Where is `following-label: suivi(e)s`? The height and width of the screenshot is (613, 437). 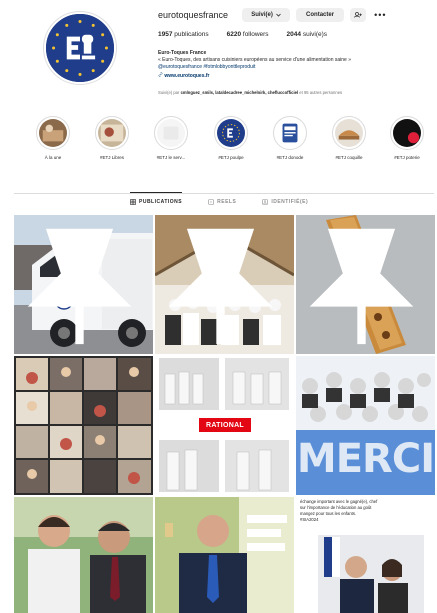 following-label: suivi(e)s is located at coordinates (315, 34).